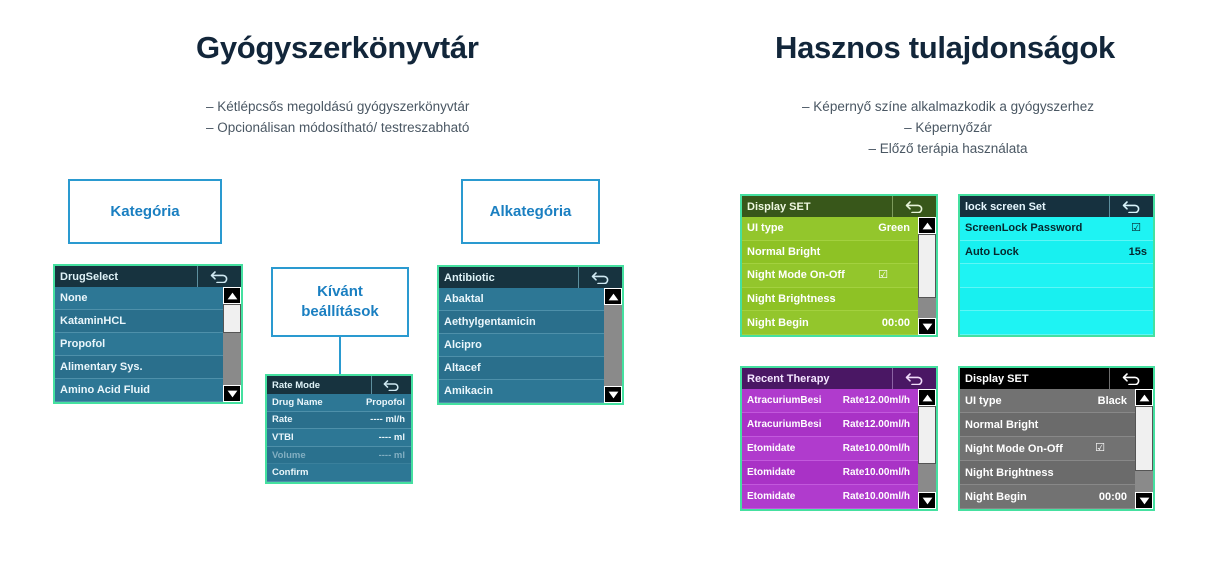 This screenshot has width=1213, height=581. Describe the element at coordinates (339, 473) in the screenshot. I see `confirm-button: Confirm` at that location.